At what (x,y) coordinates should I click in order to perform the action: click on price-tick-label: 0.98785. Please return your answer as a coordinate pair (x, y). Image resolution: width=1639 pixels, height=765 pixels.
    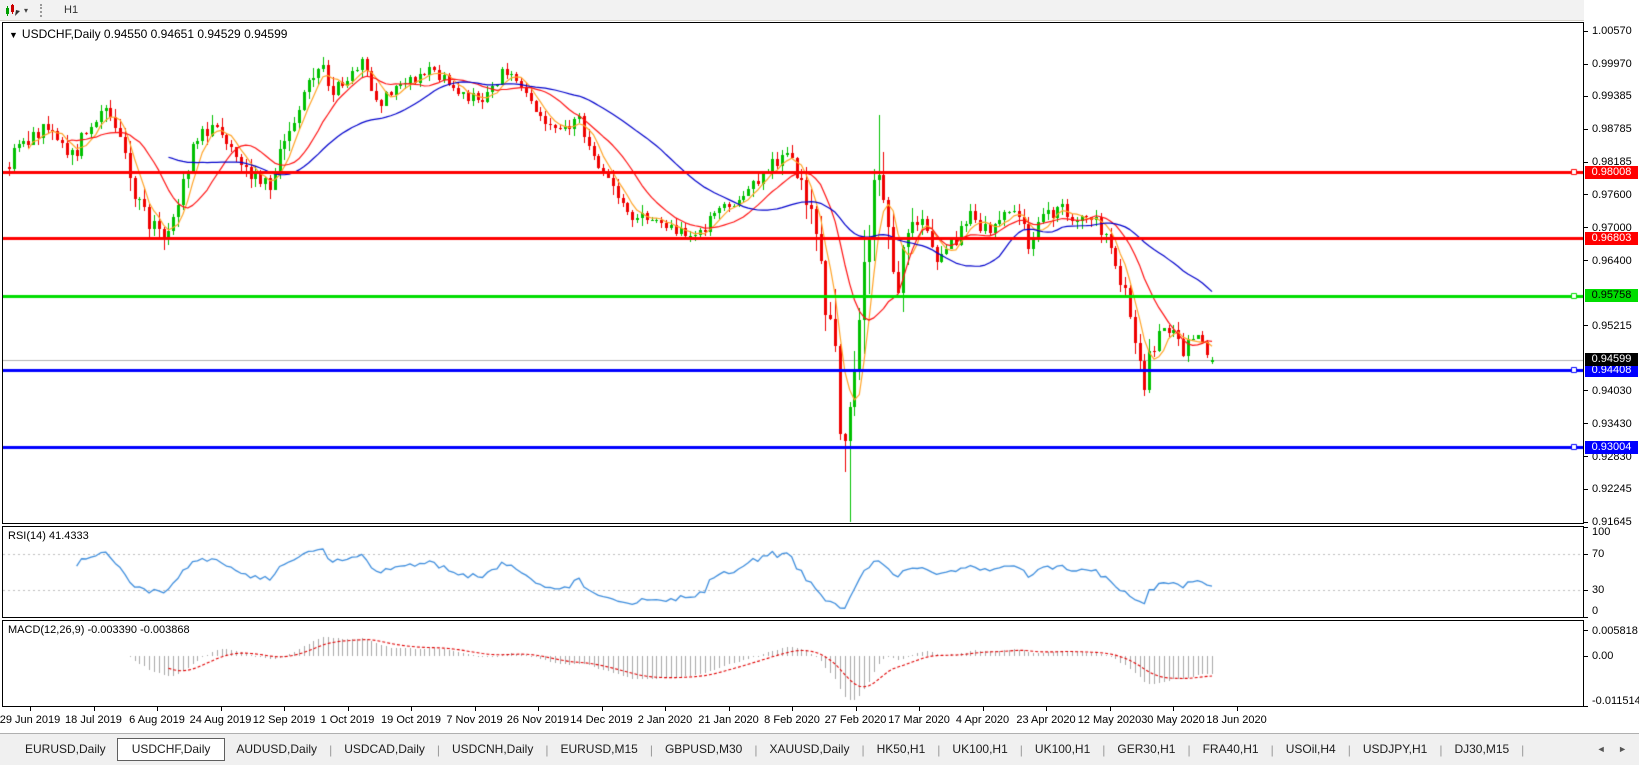
    Looking at the image, I should click on (1612, 129).